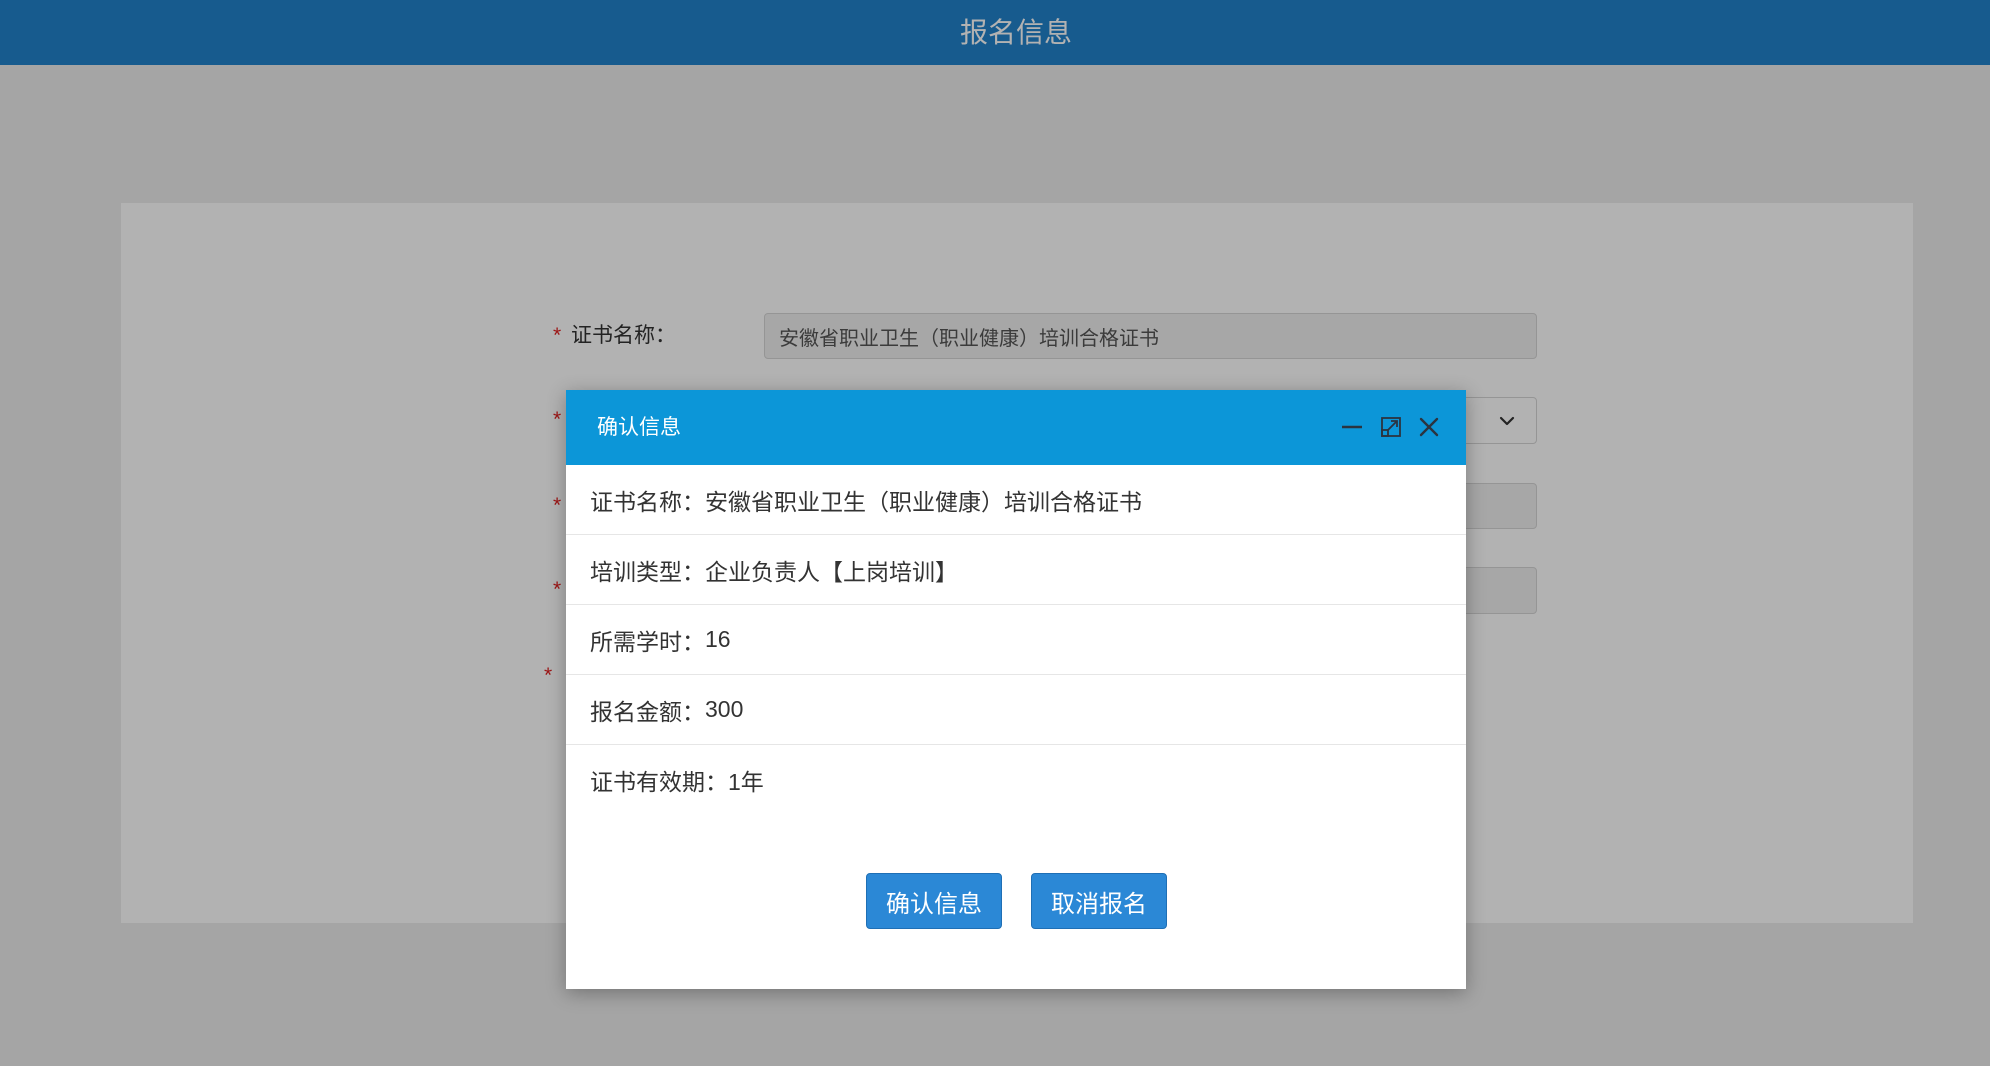 Image resolution: width=1990 pixels, height=1066 pixels. I want to click on dialog-info-row: 证书有效期： 1年, so click(1016, 780).